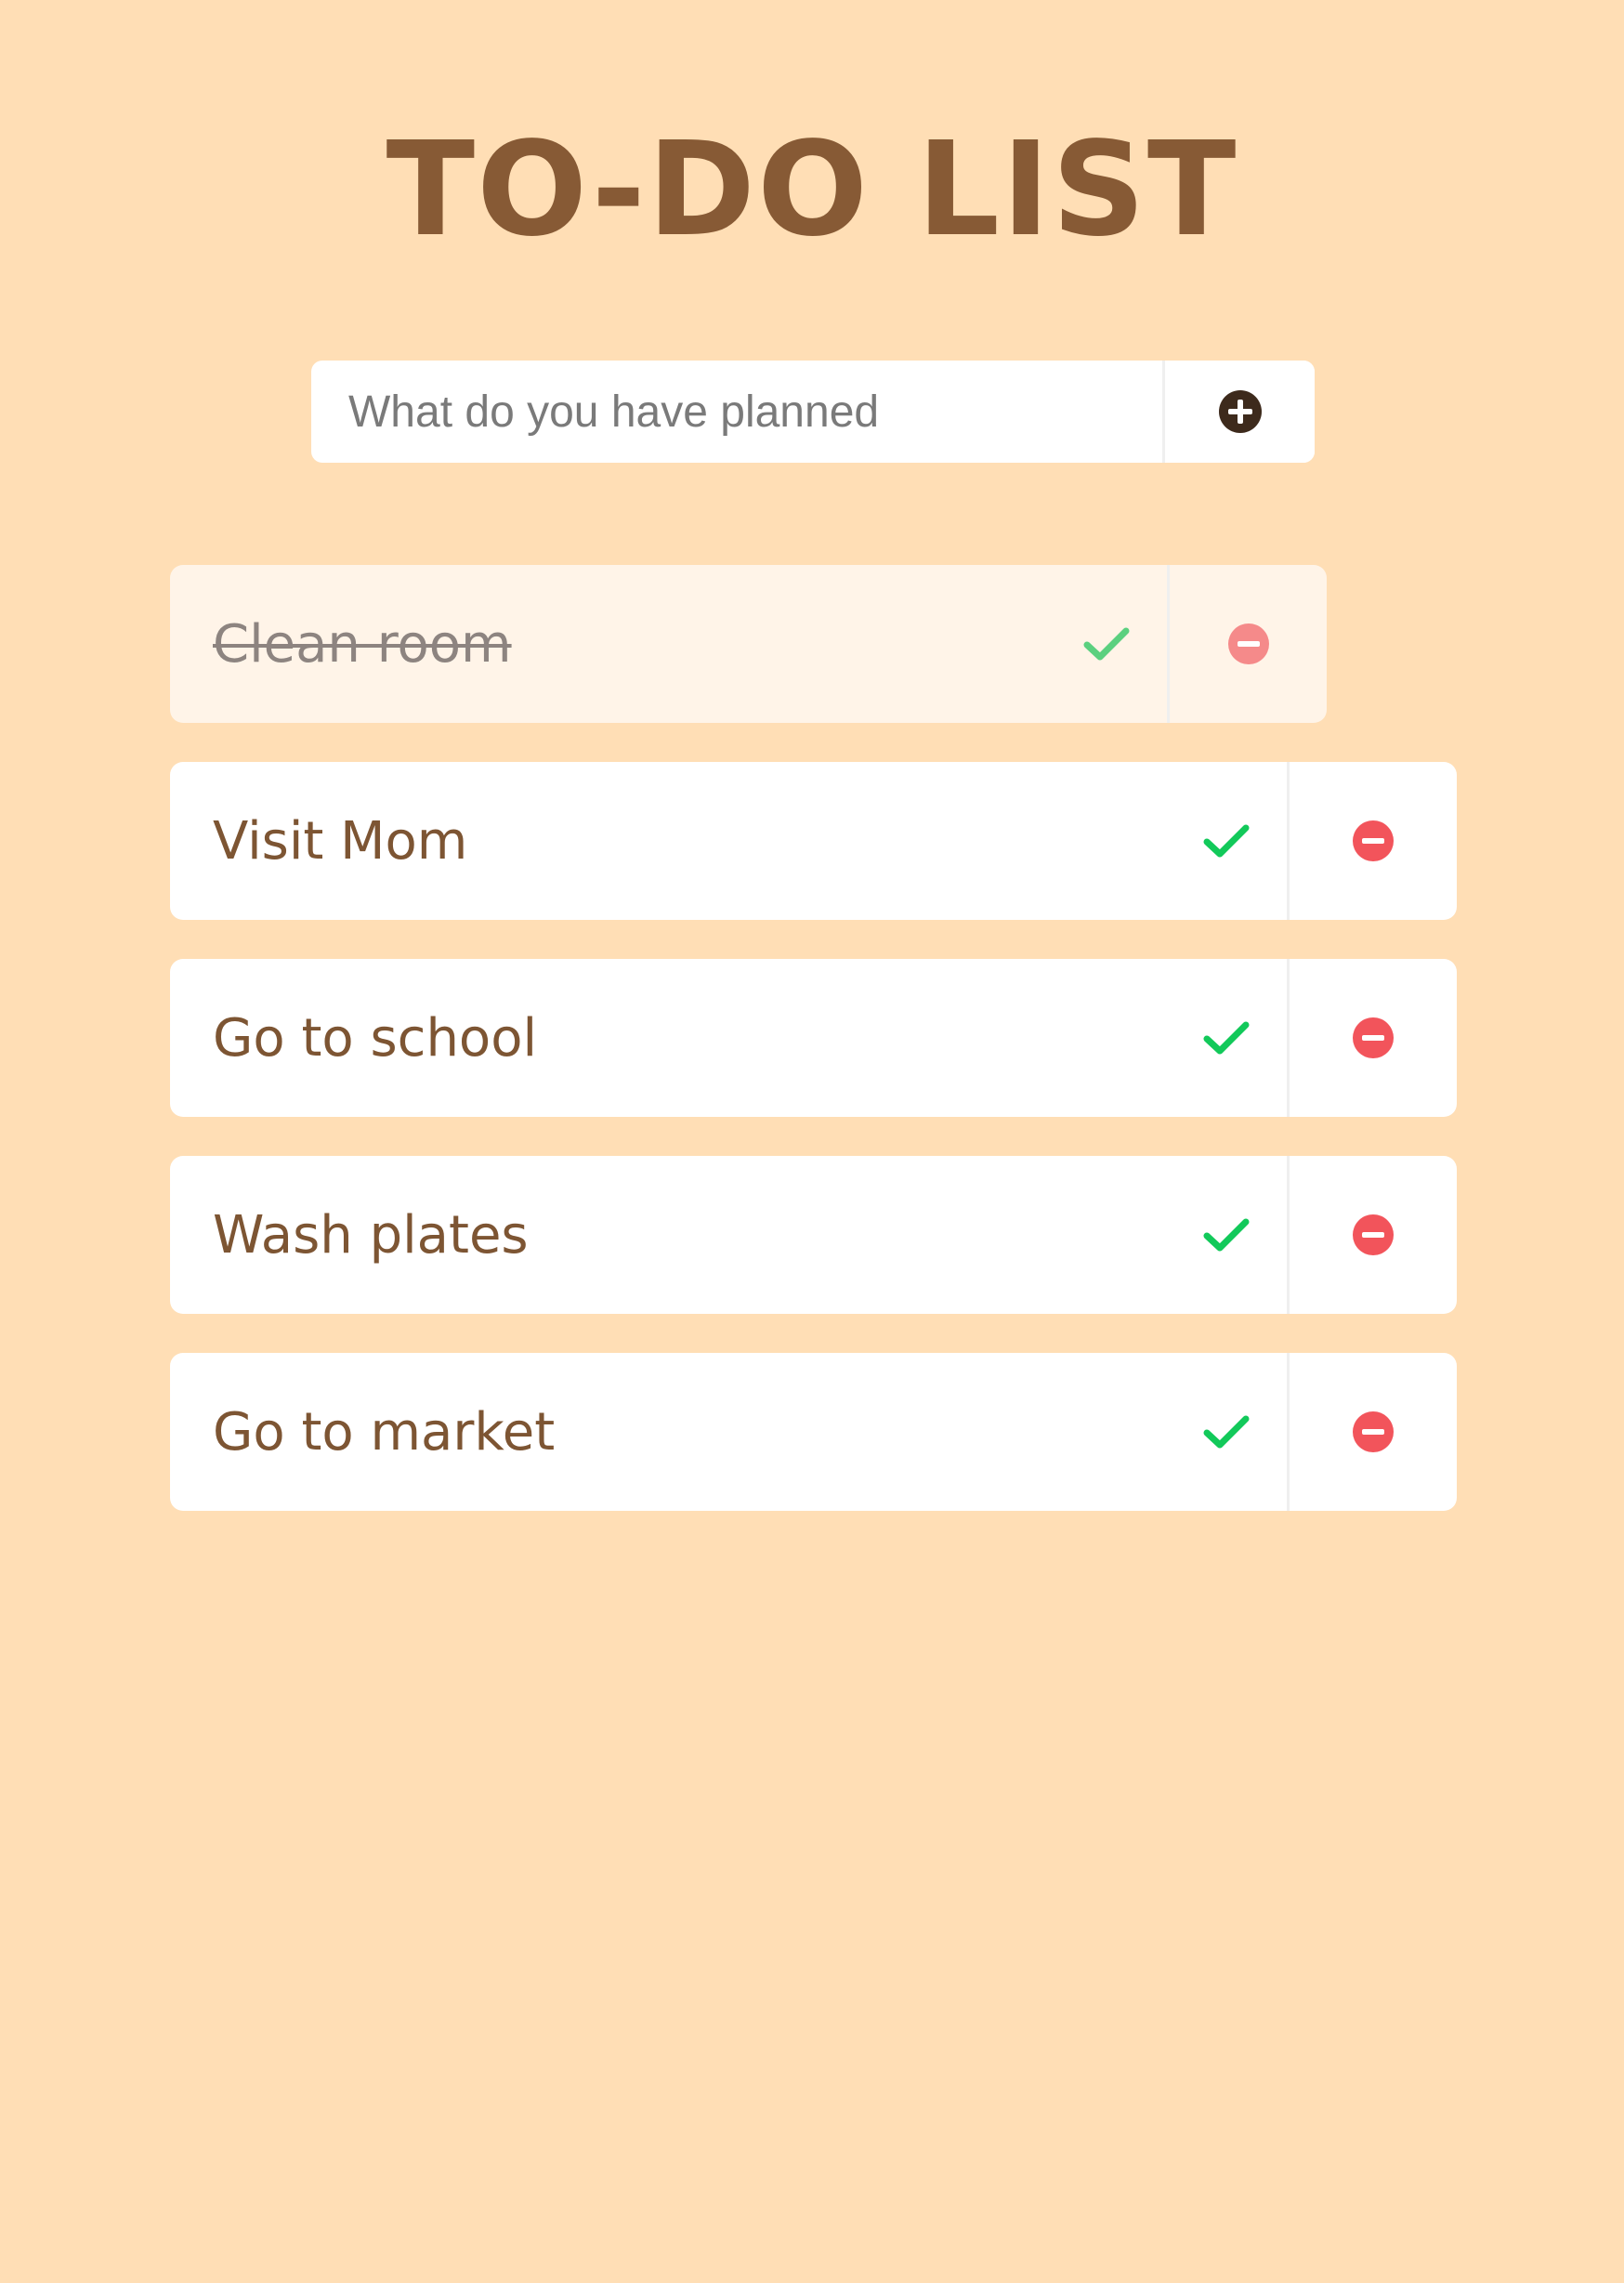  What do you see at coordinates (371, 1235) in the screenshot?
I see `todo-text: Wash plates` at bounding box center [371, 1235].